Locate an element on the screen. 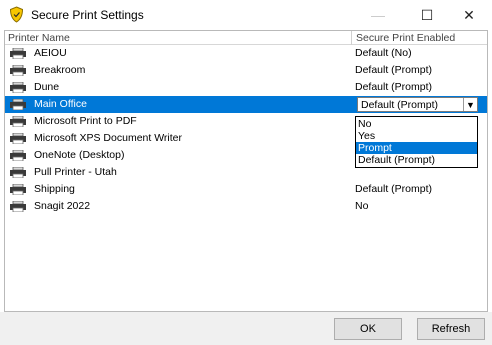 Image resolution: width=492 pixels, height=345 pixels. maximize-button: ☐ is located at coordinates (427, 15).